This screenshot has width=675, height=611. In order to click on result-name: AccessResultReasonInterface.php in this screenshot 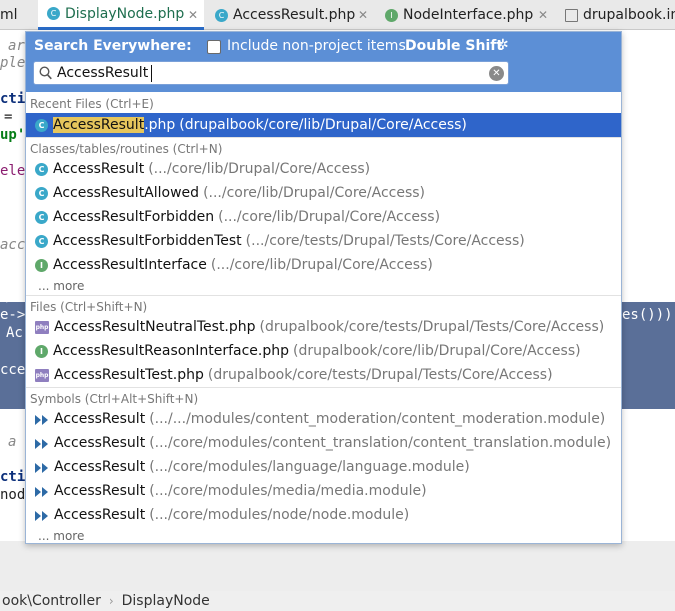, I will do `click(171, 351)`.